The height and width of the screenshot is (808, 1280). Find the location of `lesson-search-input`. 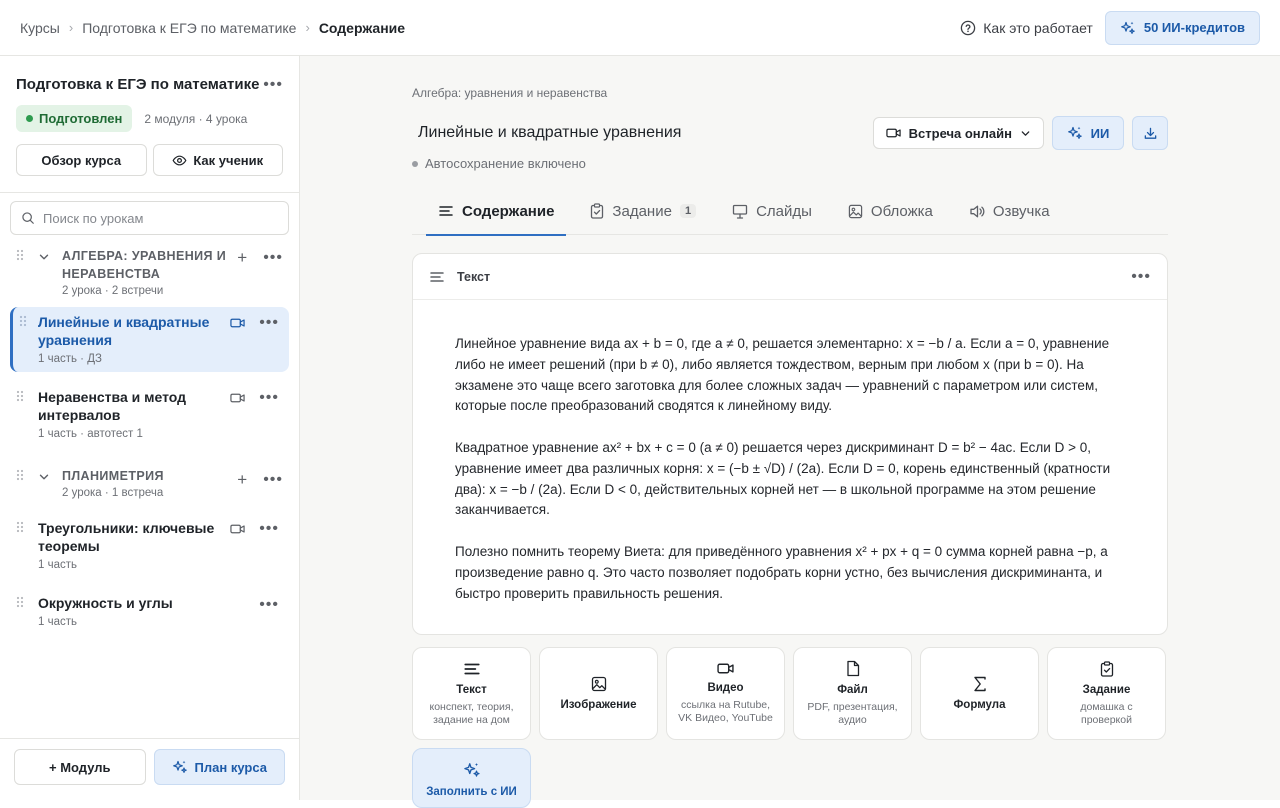

lesson-search-input is located at coordinates (153, 218).